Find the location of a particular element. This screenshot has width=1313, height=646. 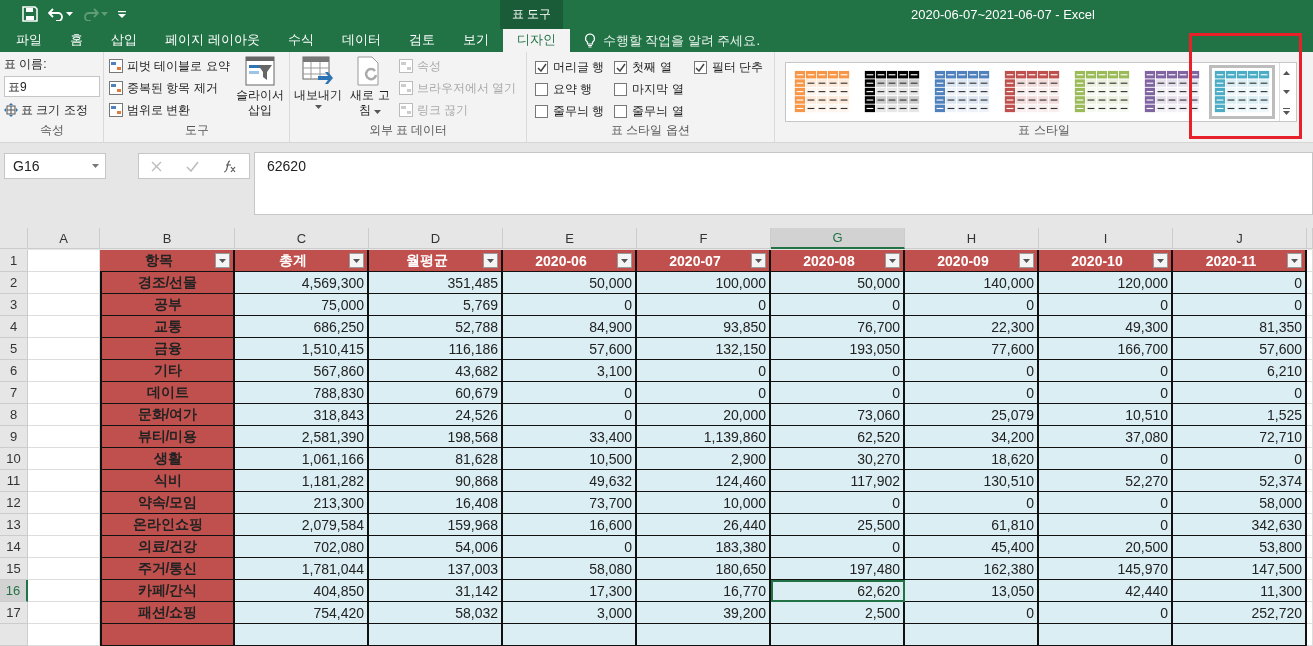

ribbon-tab: 홈 is located at coordinates (76, 40).